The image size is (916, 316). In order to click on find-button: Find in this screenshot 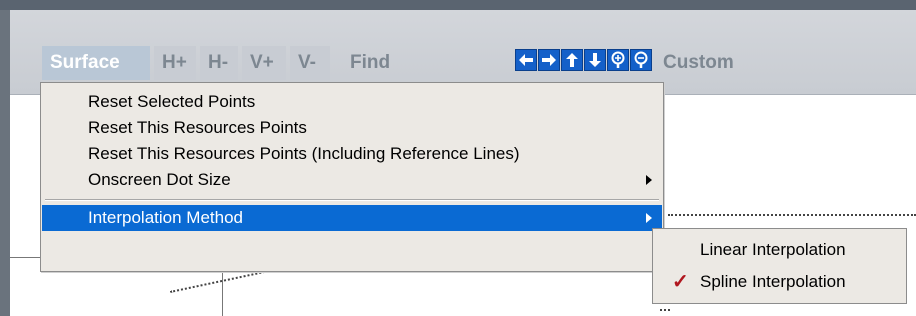, I will do `click(376, 63)`.